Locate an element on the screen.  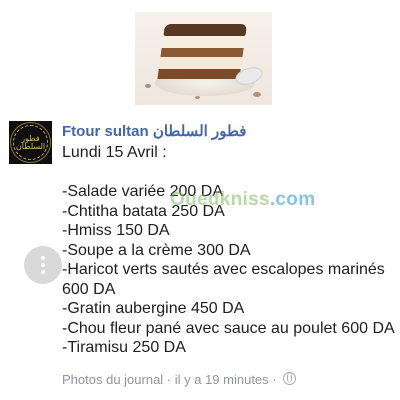
globe-icon is located at coordinates (290, 378).